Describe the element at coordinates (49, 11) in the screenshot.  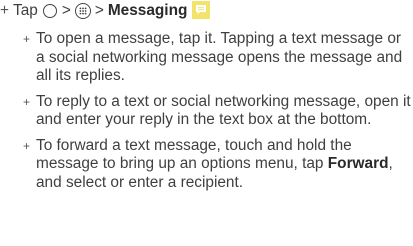
I see `home-circle-icon` at that location.